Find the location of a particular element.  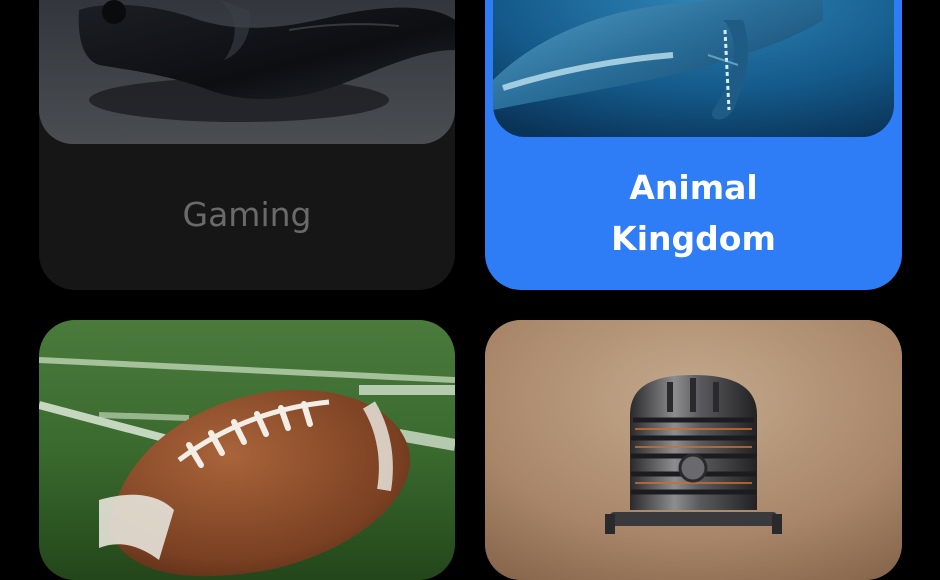

game-controller-image is located at coordinates (247, 72).